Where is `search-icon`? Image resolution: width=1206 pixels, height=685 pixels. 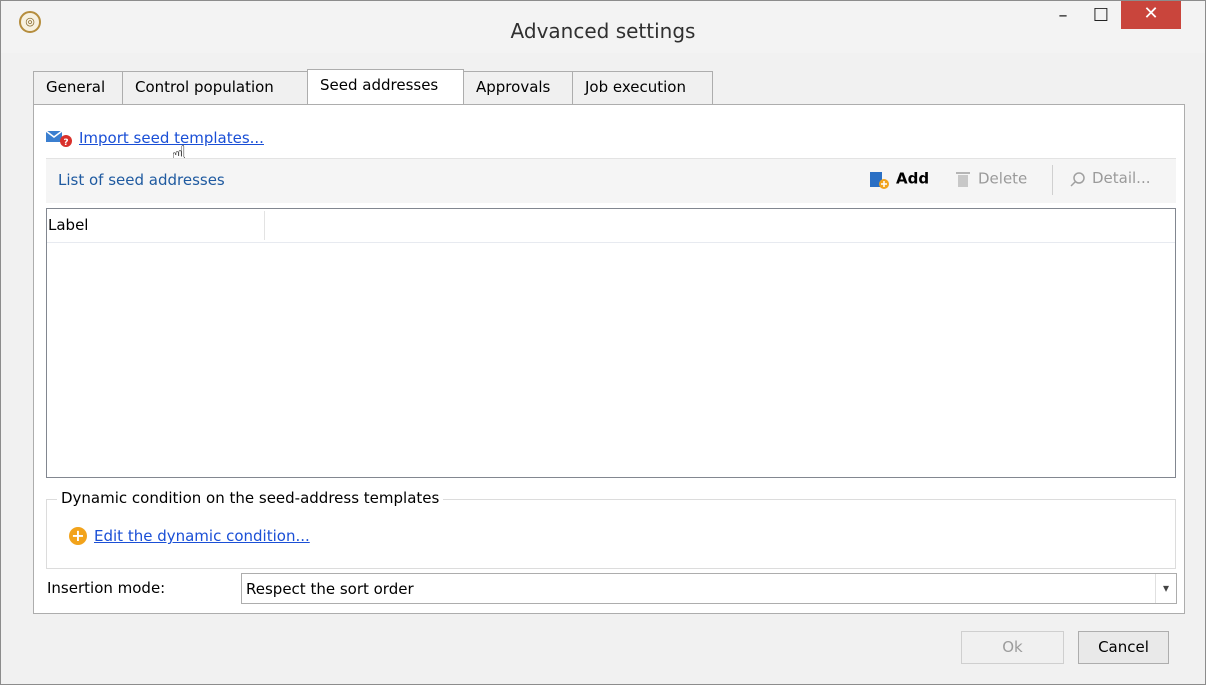 search-icon is located at coordinates (1077, 179).